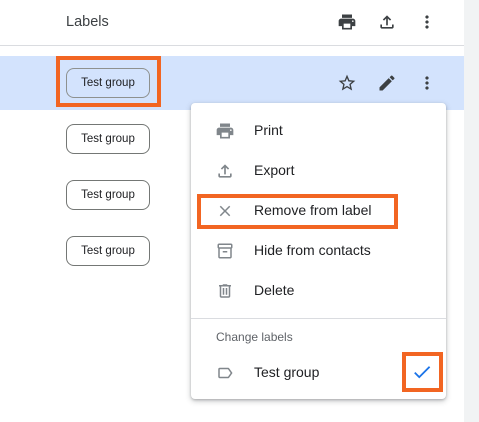 The image size is (479, 422). I want to click on trash-icon, so click(225, 291).